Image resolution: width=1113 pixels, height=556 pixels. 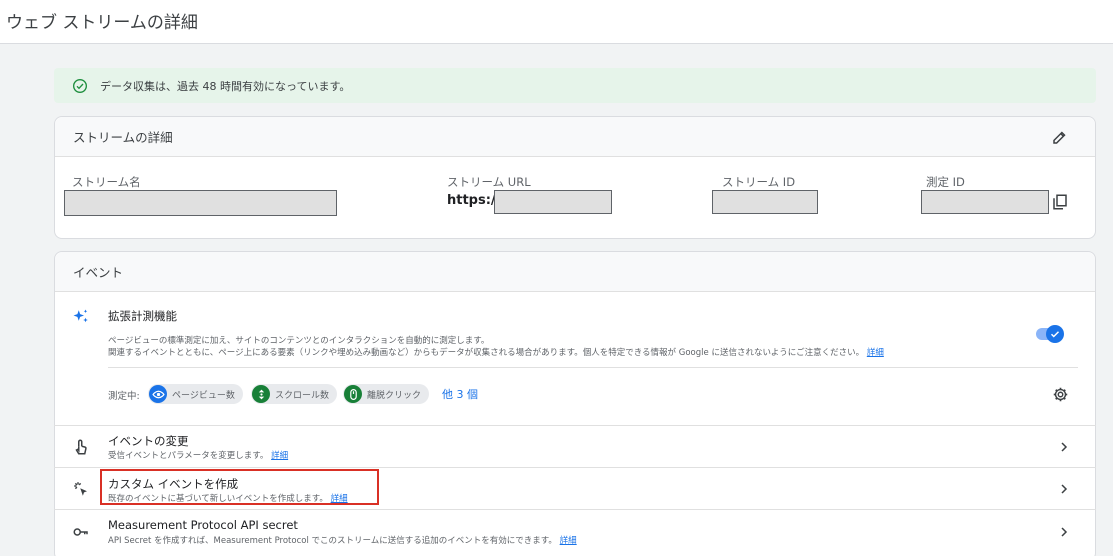 I want to click on modify-events-detail-link: 詳細, so click(x=279, y=456).